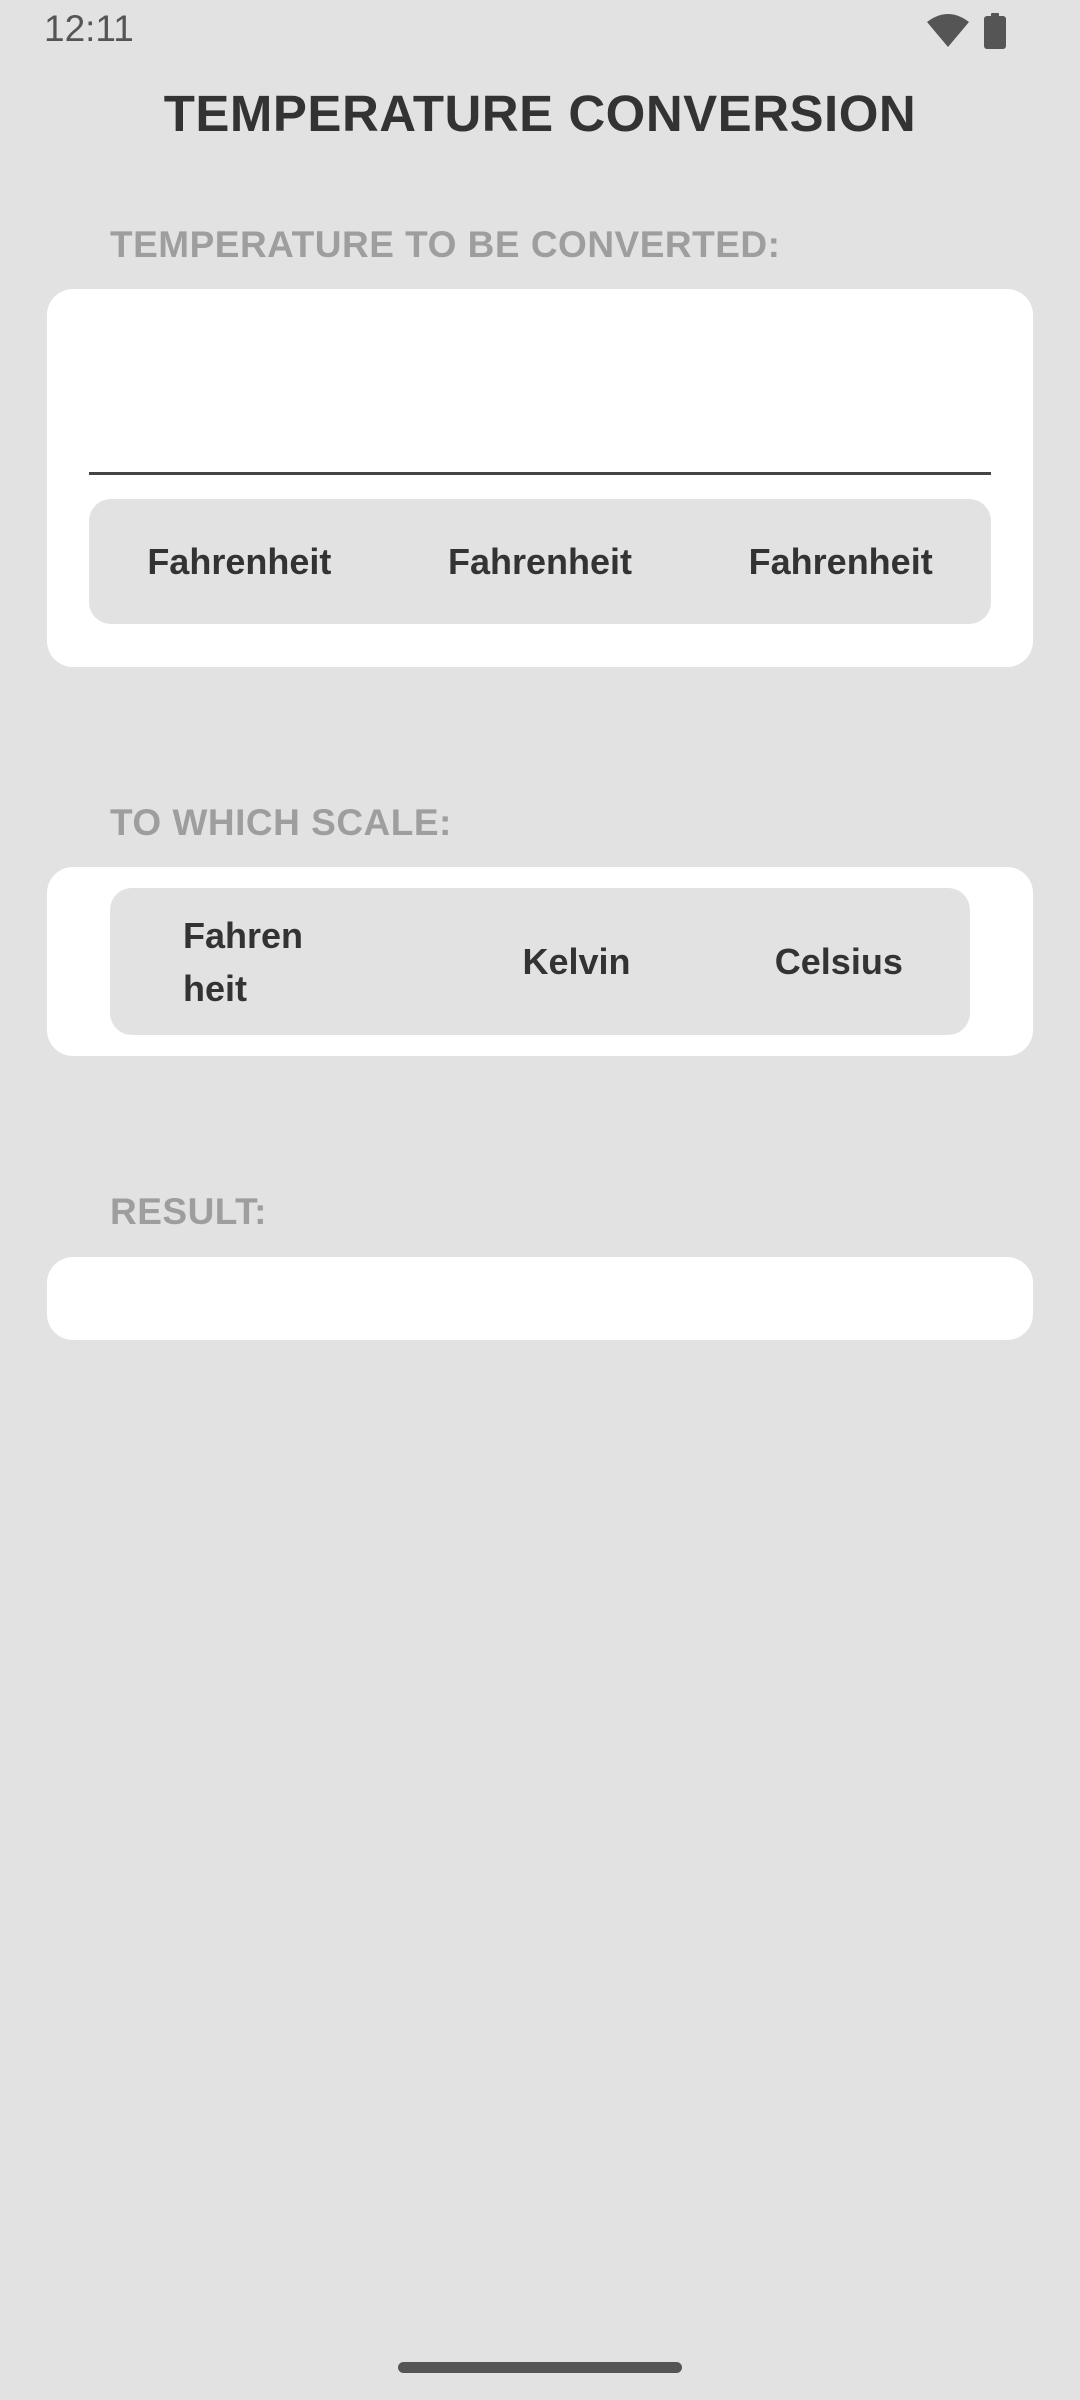 The image size is (1080, 2400). Describe the element at coordinates (840, 561) in the screenshot. I see `source-scale-option-3: Fahrenheit` at that location.